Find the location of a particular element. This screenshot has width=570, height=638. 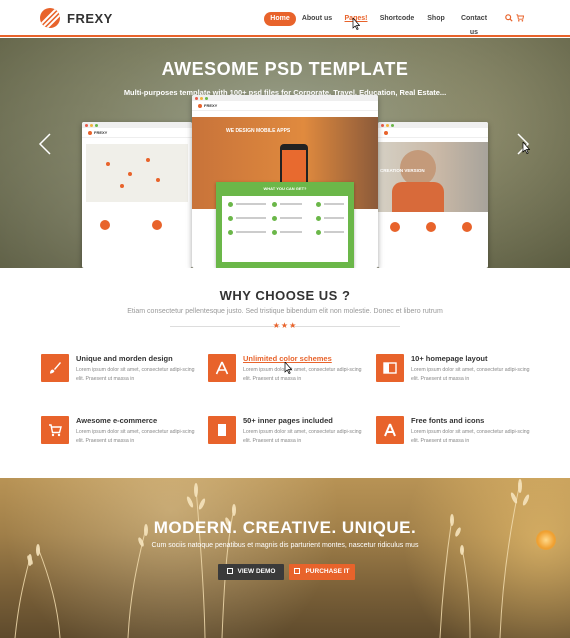

purchase-button: PURCHASE IT is located at coordinates (322, 572).